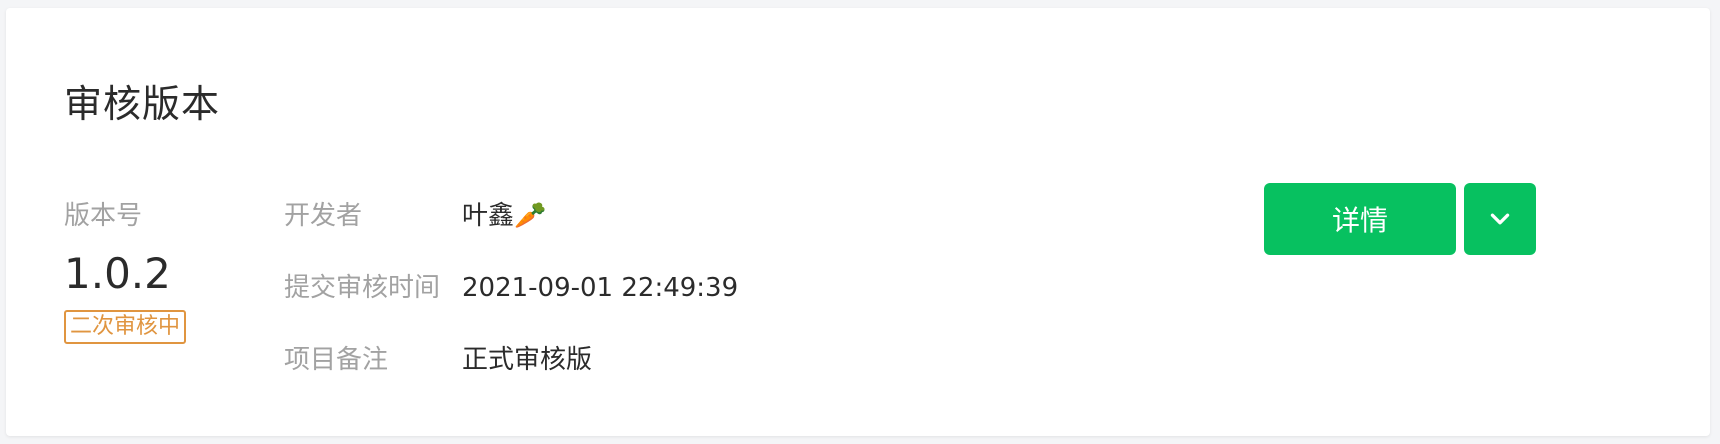  Describe the element at coordinates (527, 360) in the screenshot. I see `remark-value: 正式审核版` at that location.